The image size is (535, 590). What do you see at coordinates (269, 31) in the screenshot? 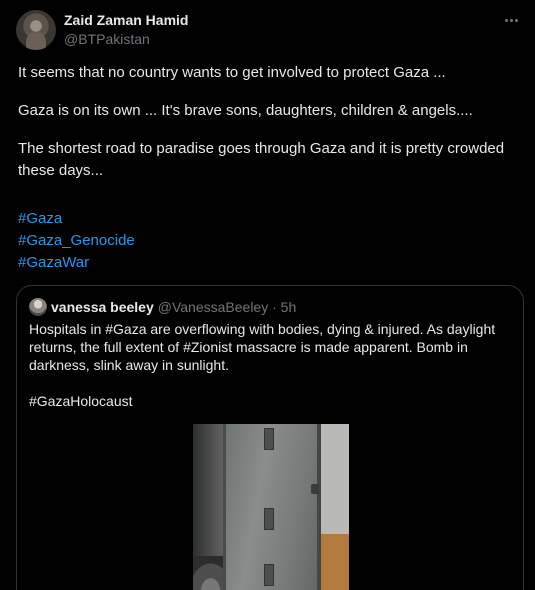
I see `tweet-header: Zaid Zaman Hamid @BTPakistan` at bounding box center [269, 31].